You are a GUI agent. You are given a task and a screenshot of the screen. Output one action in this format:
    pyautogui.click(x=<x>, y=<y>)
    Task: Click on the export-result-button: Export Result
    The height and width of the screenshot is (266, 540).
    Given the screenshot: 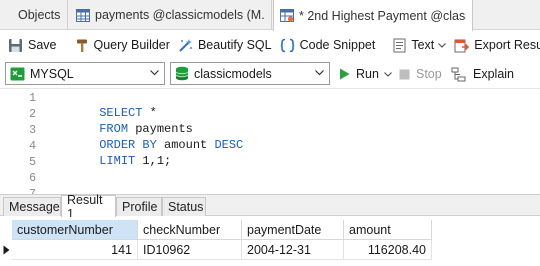 What is the action you would take?
    pyautogui.click(x=495, y=45)
    